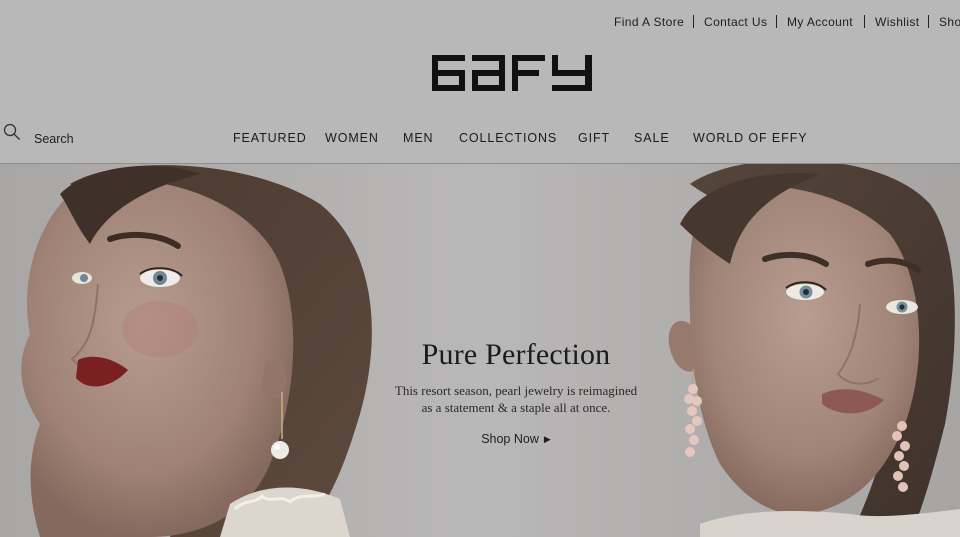 The width and height of the screenshot is (960, 537). I want to click on nav-item-sale: SALE, so click(652, 138).